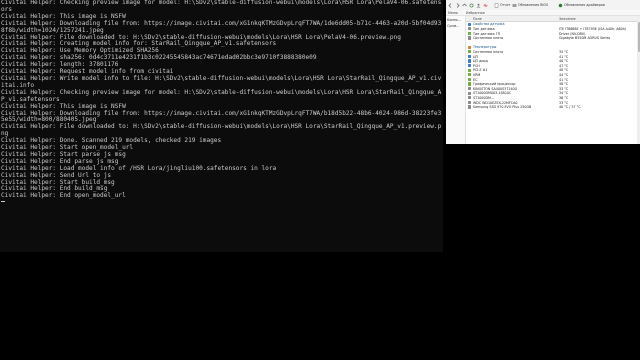 Image resolution: width=640 pixels, height=360 pixels. I want to click on refresh-icon, so click(471, 5).